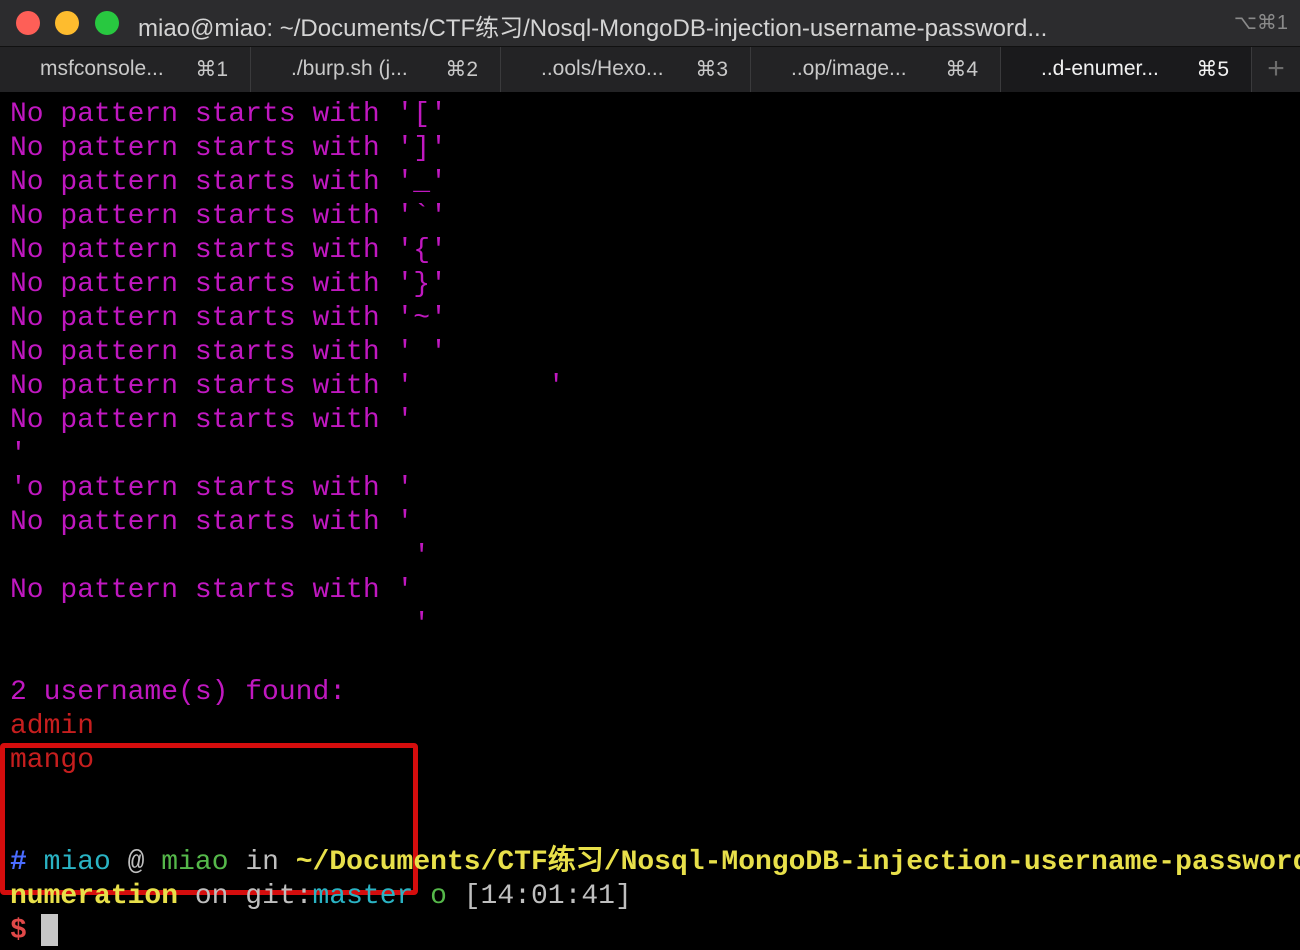 Image resolution: width=1300 pixels, height=950 pixels. Describe the element at coordinates (438, 896) in the screenshot. I see `prompt-git-status: o` at that location.